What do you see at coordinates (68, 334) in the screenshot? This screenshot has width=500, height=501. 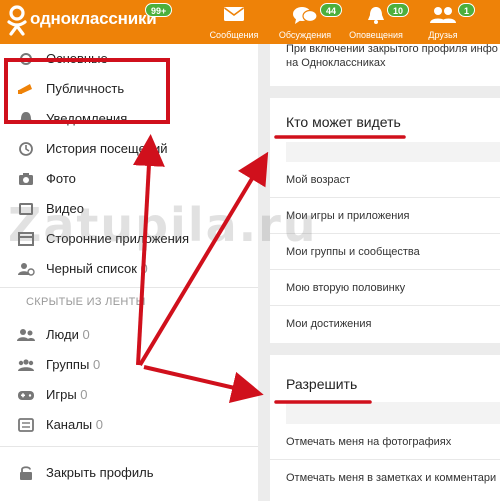 I see `sidebar-item-label: Люди 0` at bounding box center [68, 334].